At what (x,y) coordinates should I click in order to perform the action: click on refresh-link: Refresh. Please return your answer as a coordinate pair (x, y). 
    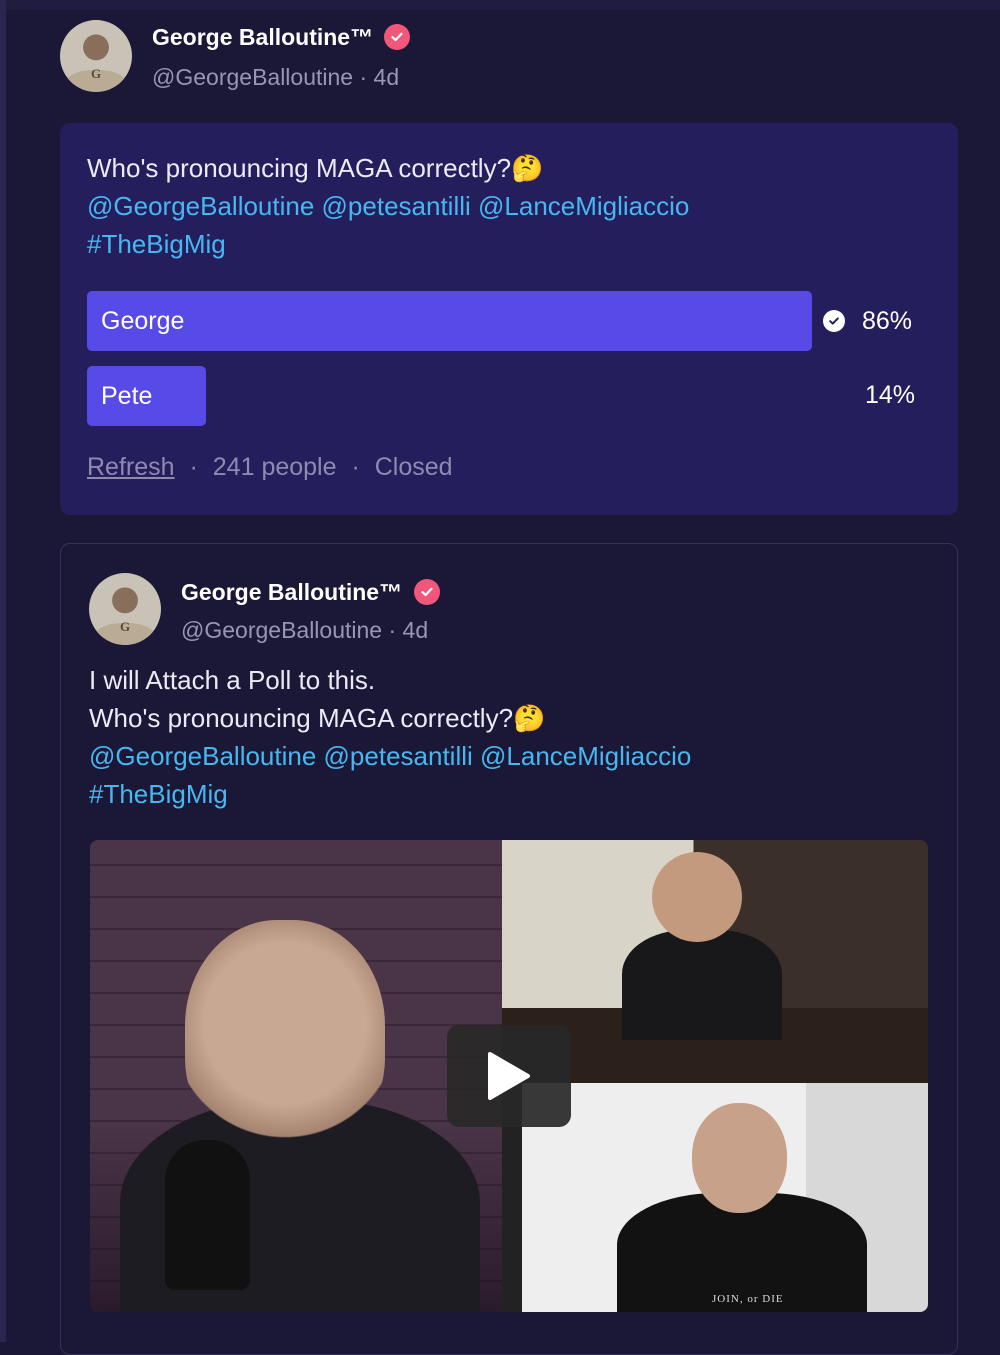
    Looking at the image, I should click on (131, 467).